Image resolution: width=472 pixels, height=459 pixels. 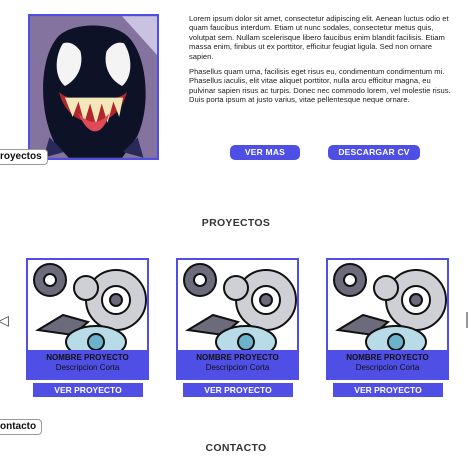 I want to click on ver-mas-button: VER MAS, so click(x=265, y=152).